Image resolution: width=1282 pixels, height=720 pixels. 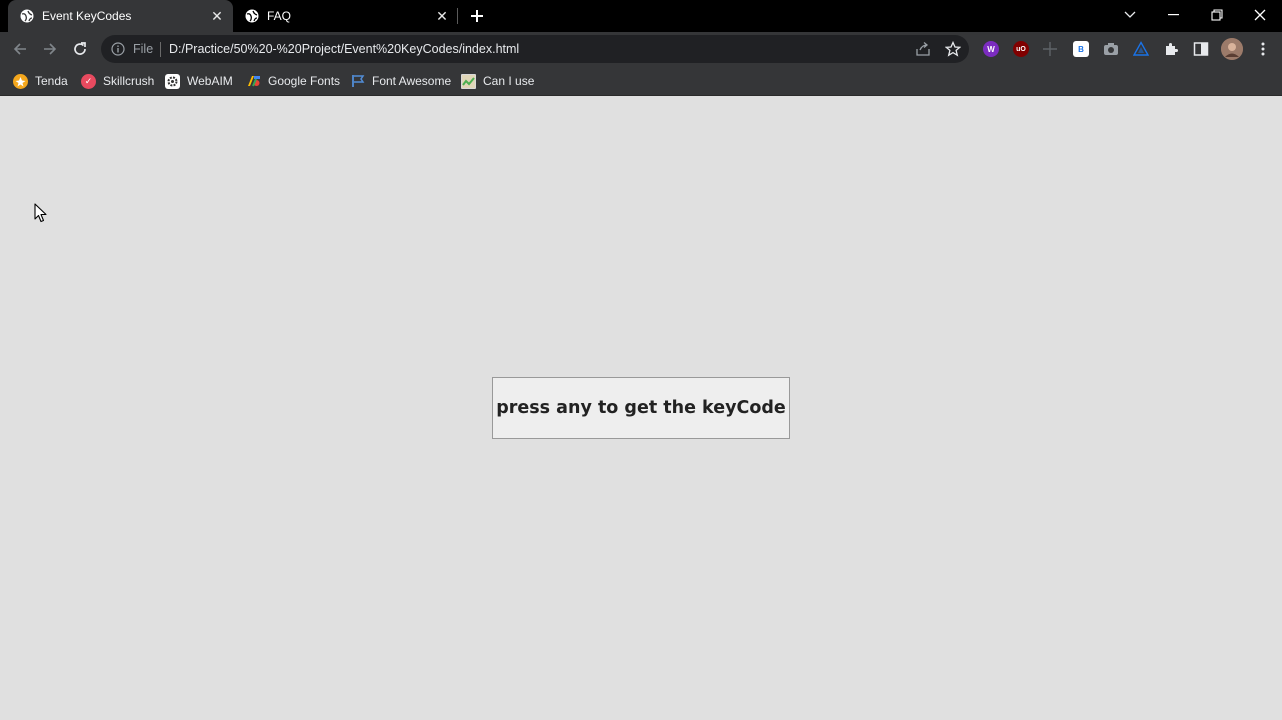 I want to click on profile-avatar, so click(x=1232, y=49).